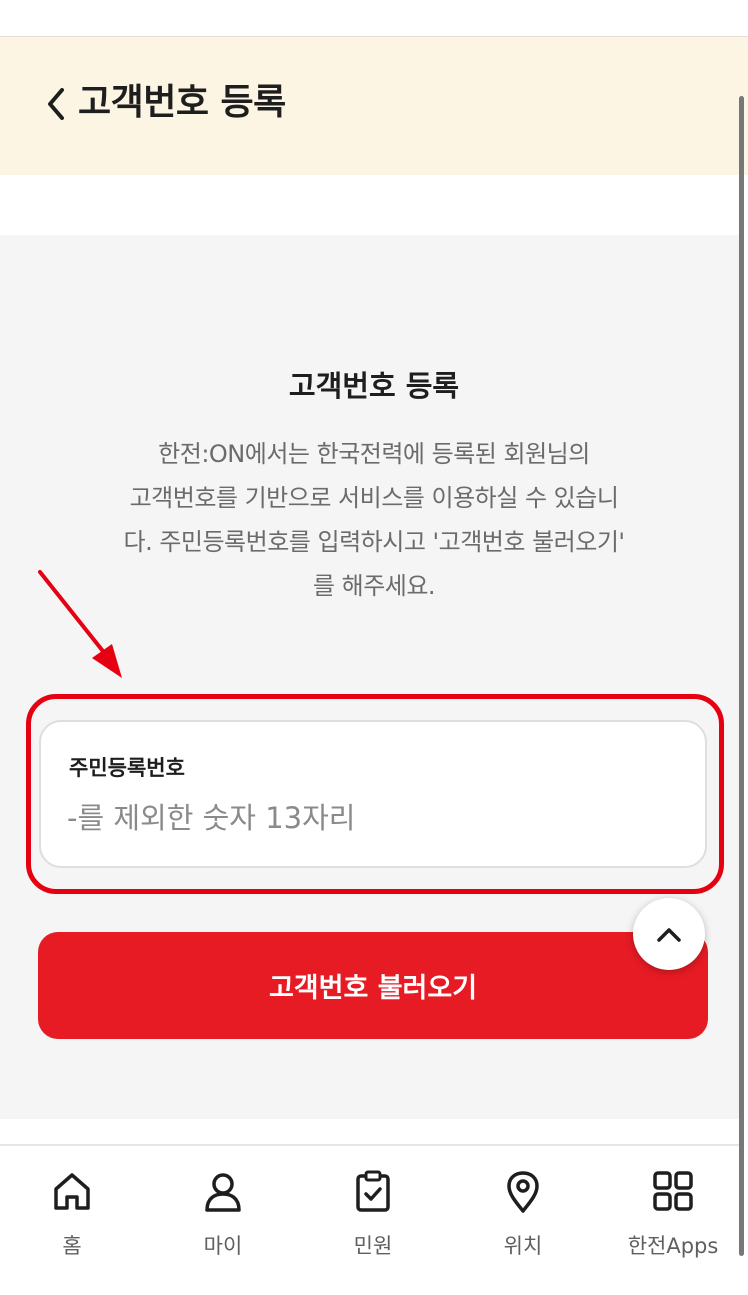  I want to click on chevron-up-icon, so click(669, 935).